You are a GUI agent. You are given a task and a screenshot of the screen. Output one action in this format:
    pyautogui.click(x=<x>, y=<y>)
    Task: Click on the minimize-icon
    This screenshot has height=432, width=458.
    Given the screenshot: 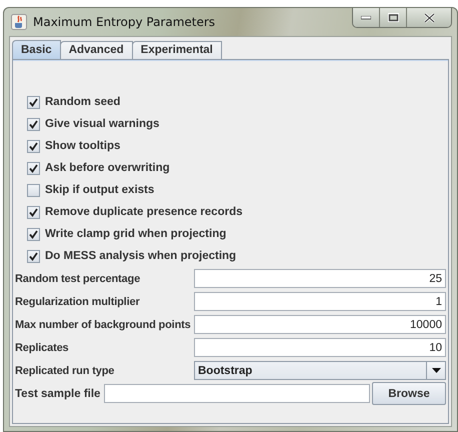 What is the action you would take?
    pyautogui.click(x=366, y=18)
    